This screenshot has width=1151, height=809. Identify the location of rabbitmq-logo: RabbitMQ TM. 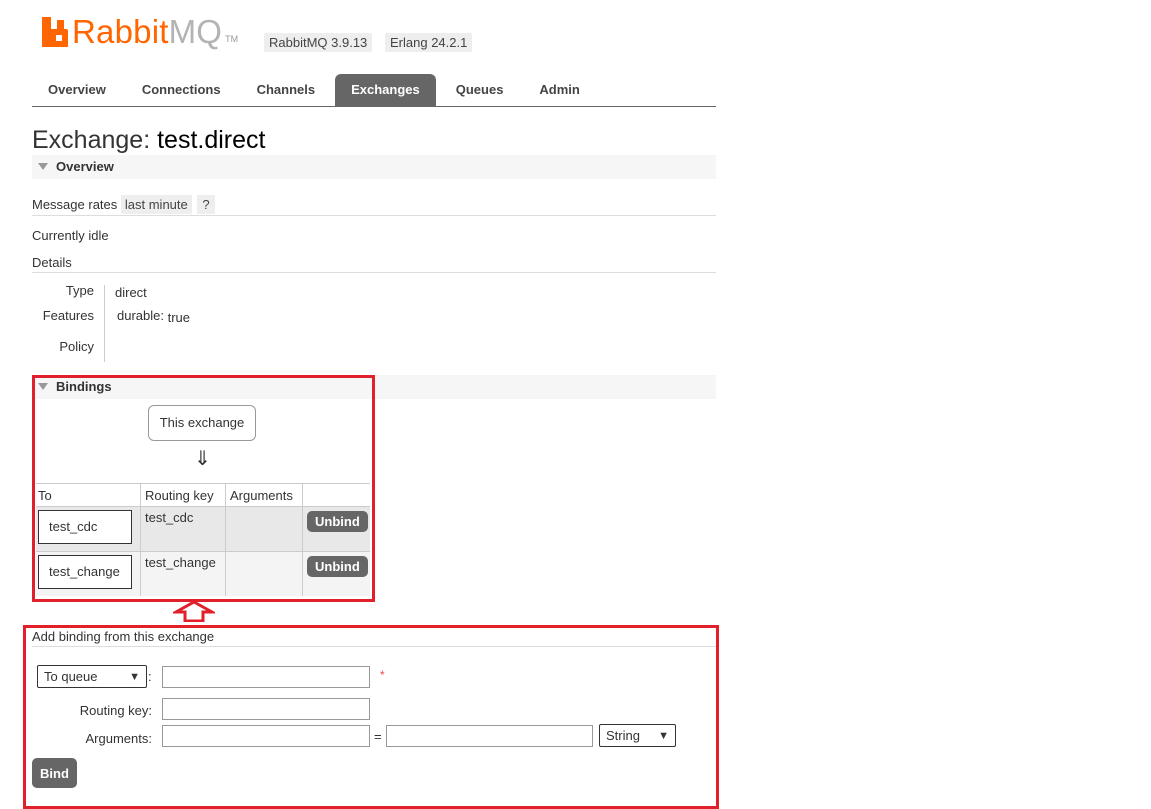
(140, 32).